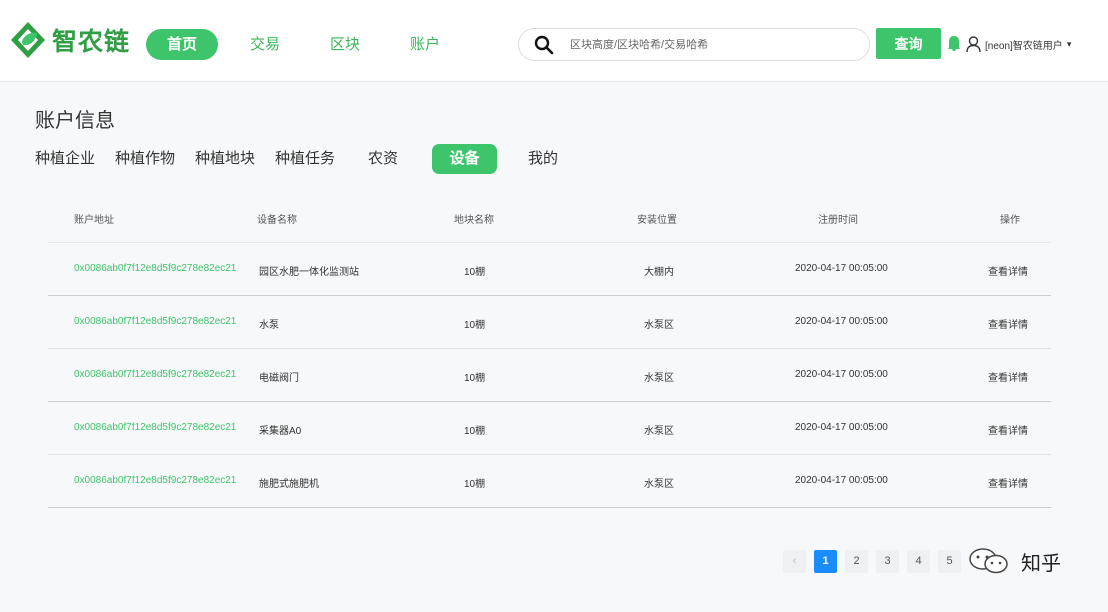  What do you see at coordinates (91, 42) in the screenshot?
I see `logo-text: 智农链` at bounding box center [91, 42].